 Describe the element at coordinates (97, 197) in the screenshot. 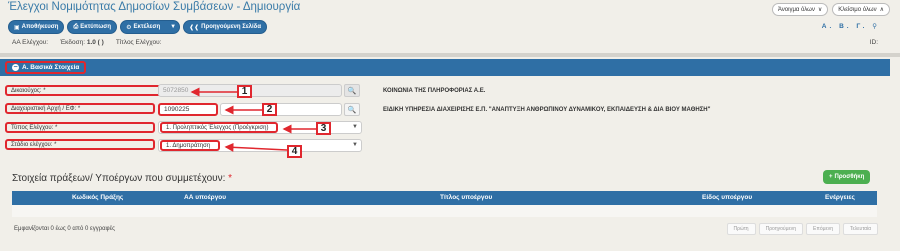

I see `col-project-code: Κωδικός Πράξης` at that location.